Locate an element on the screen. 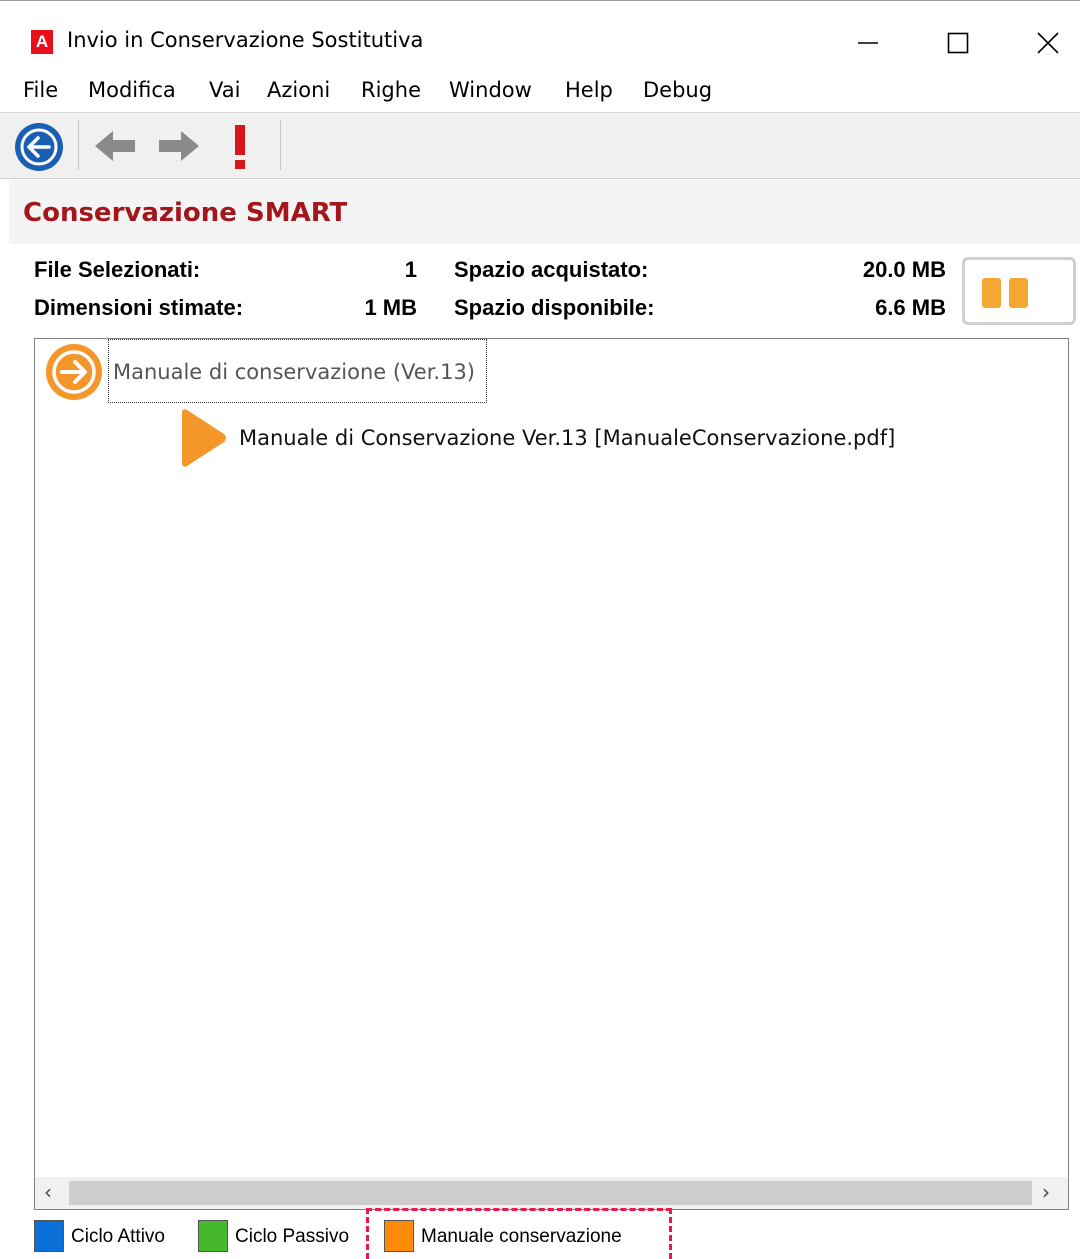 This screenshot has height=1259, width=1080. legend-highlight-box is located at coordinates (519, 1233).